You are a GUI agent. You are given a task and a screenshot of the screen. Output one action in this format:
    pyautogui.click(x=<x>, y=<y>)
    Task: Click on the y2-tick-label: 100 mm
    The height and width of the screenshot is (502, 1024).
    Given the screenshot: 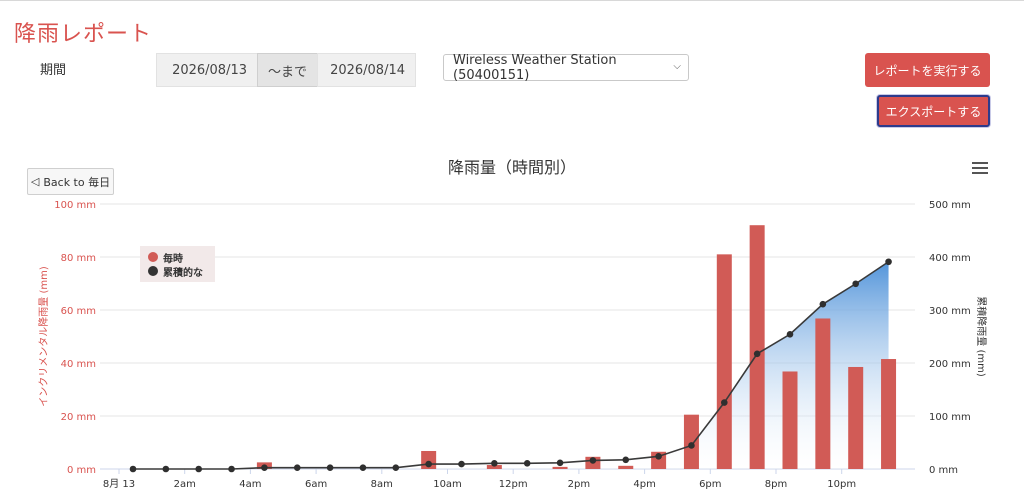 What is the action you would take?
    pyautogui.click(x=950, y=417)
    